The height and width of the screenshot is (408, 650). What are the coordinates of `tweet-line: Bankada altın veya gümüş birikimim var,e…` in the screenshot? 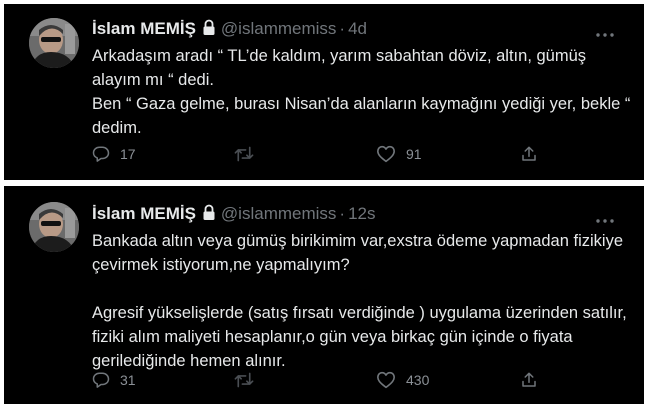 It's located at (357, 253).